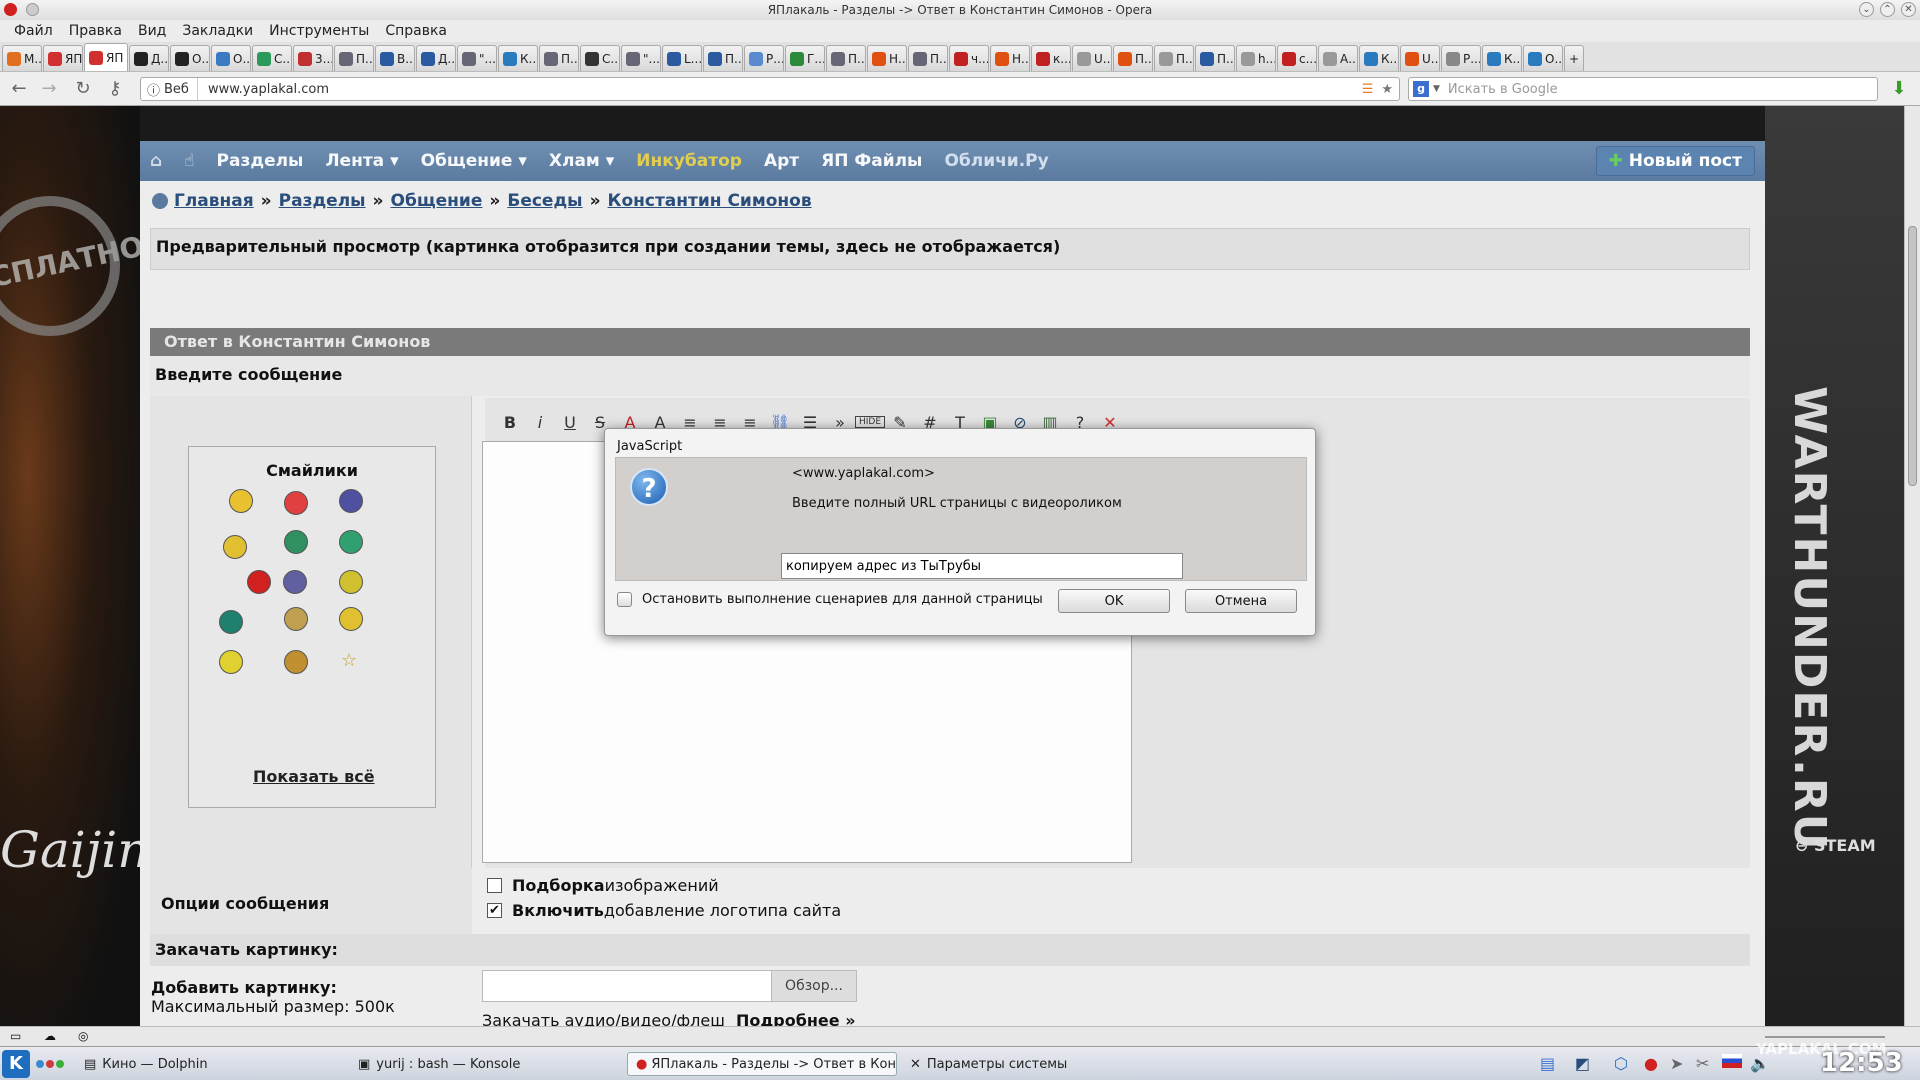 Image resolution: width=1920 pixels, height=1080 pixels. What do you see at coordinates (1582, 1063) in the screenshot?
I see `tray-network-icon: ◩` at bounding box center [1582, 1063].